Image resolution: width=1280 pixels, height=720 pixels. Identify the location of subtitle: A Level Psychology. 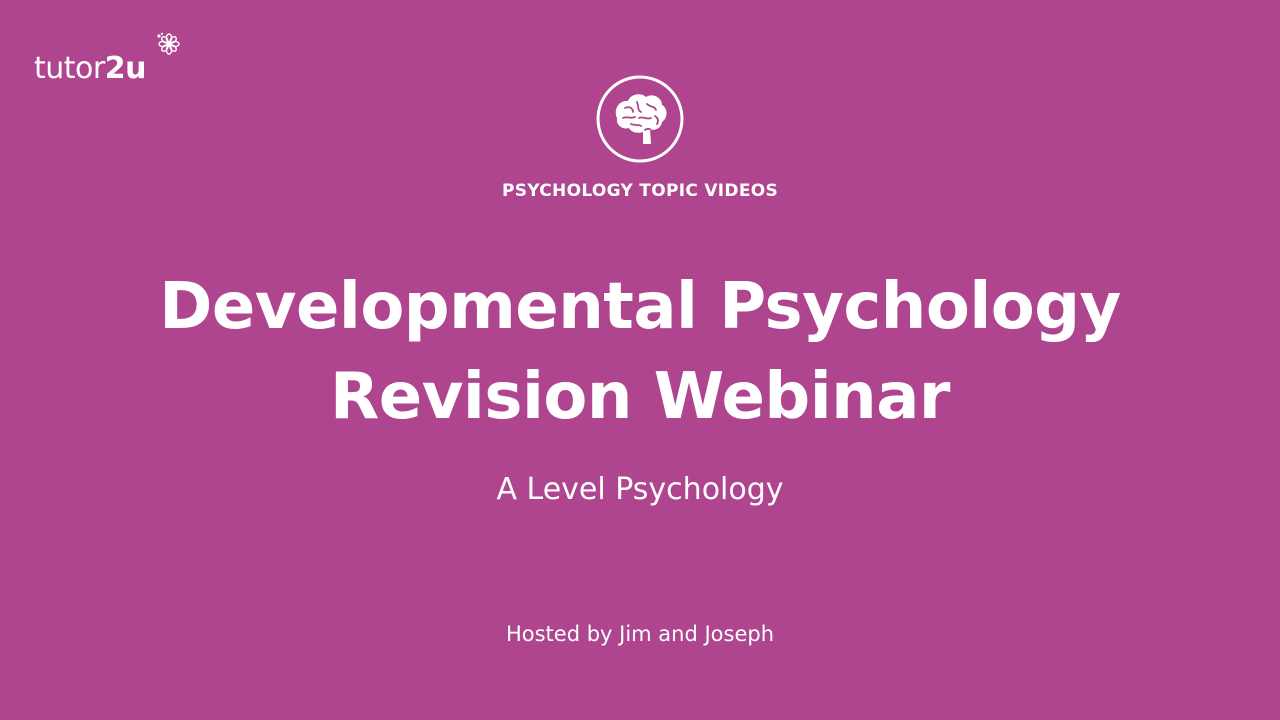
(640, 489).